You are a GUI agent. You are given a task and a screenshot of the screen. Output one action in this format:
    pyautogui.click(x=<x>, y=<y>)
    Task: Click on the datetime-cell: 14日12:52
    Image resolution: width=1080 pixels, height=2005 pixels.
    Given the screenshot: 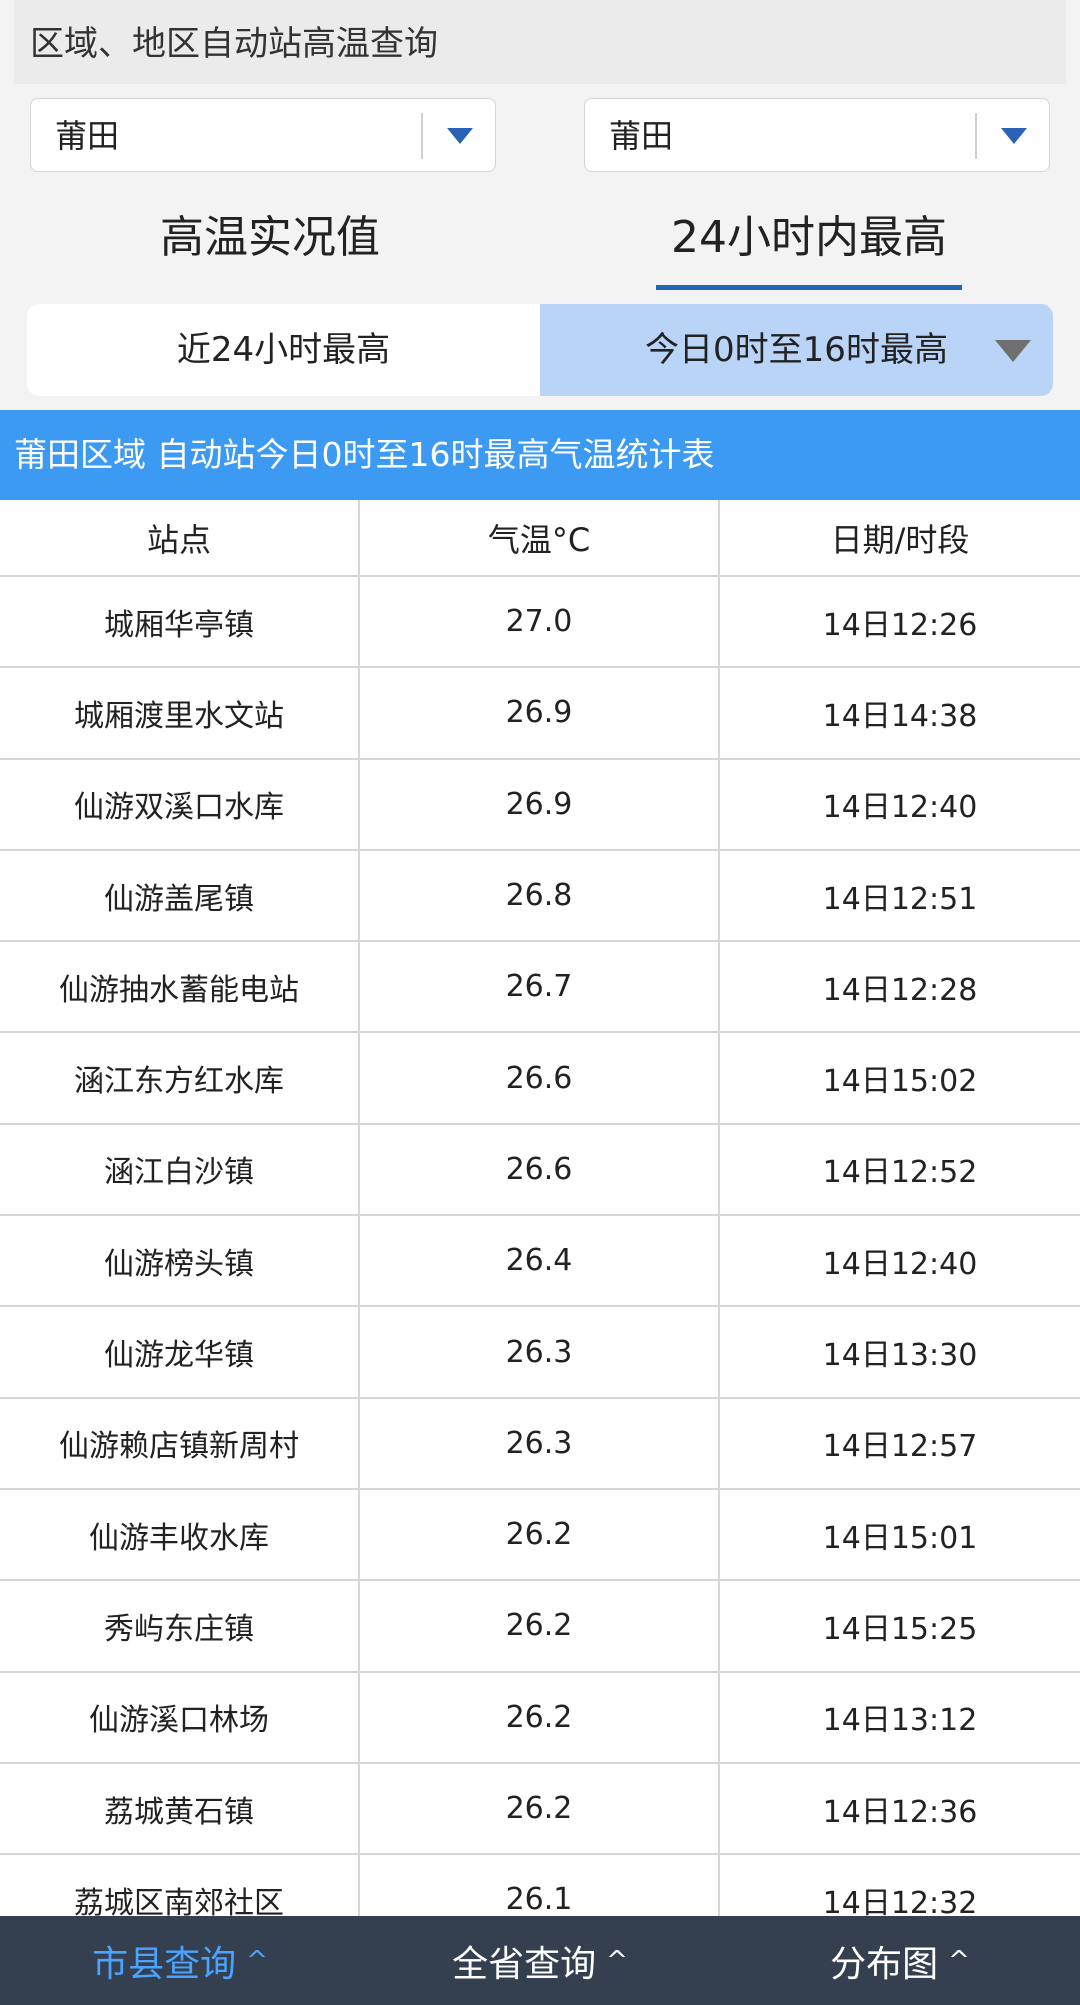 What is the action you would take?
    pyautogui.click(x=900, y=1173)
    